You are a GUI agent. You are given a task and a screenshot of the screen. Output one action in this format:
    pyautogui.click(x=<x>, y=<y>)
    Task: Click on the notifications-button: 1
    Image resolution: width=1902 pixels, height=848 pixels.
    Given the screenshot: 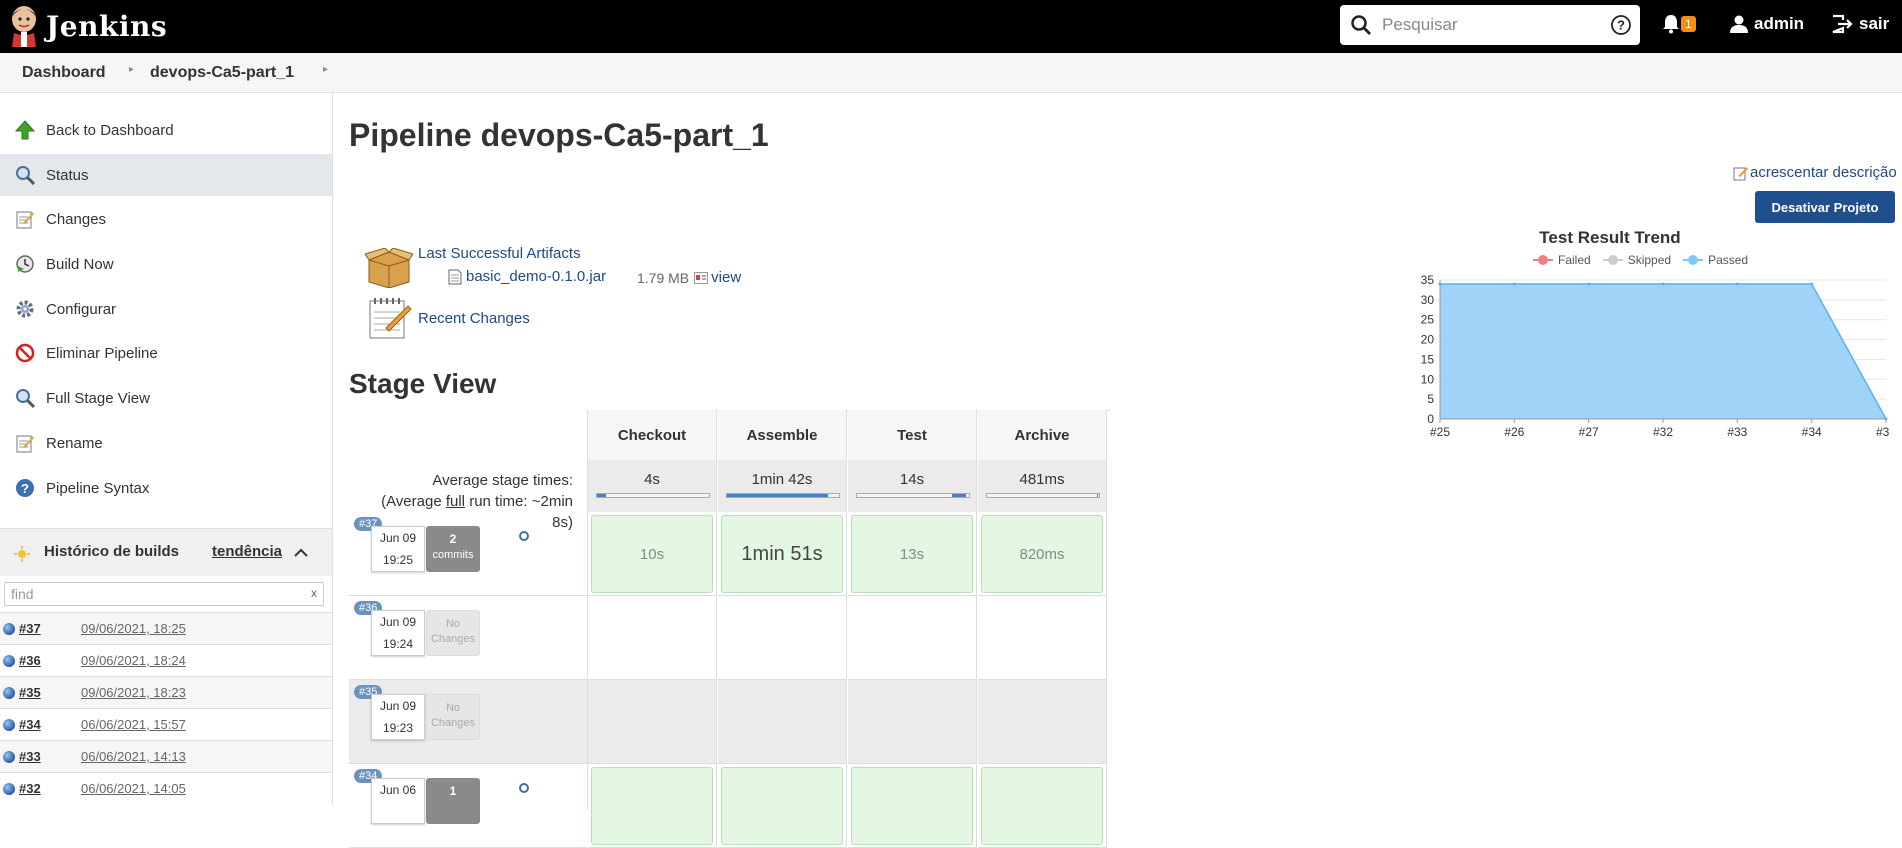 What is the action you would take?
    pyautogui.click(x=1679, y=24)
    